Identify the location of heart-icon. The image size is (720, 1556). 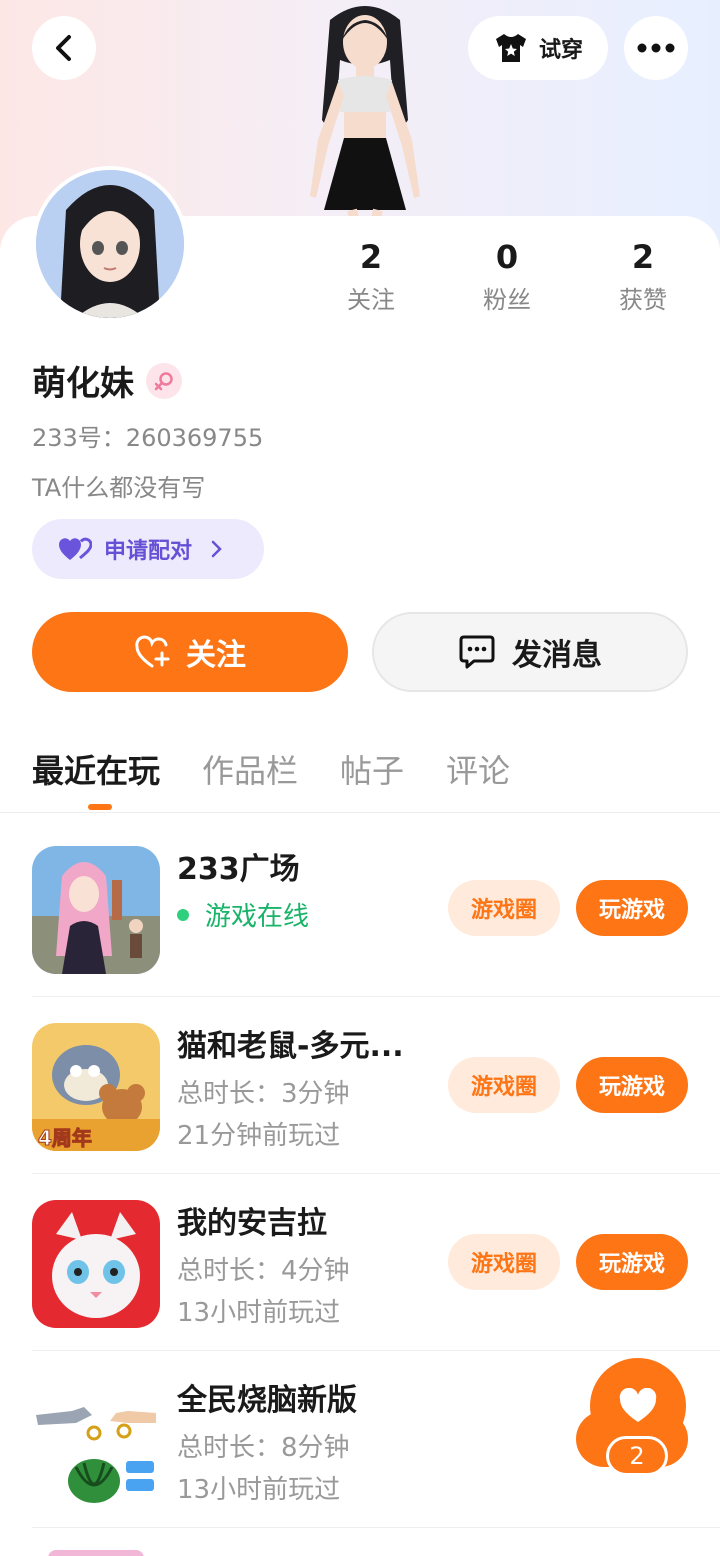
(638, 1405).